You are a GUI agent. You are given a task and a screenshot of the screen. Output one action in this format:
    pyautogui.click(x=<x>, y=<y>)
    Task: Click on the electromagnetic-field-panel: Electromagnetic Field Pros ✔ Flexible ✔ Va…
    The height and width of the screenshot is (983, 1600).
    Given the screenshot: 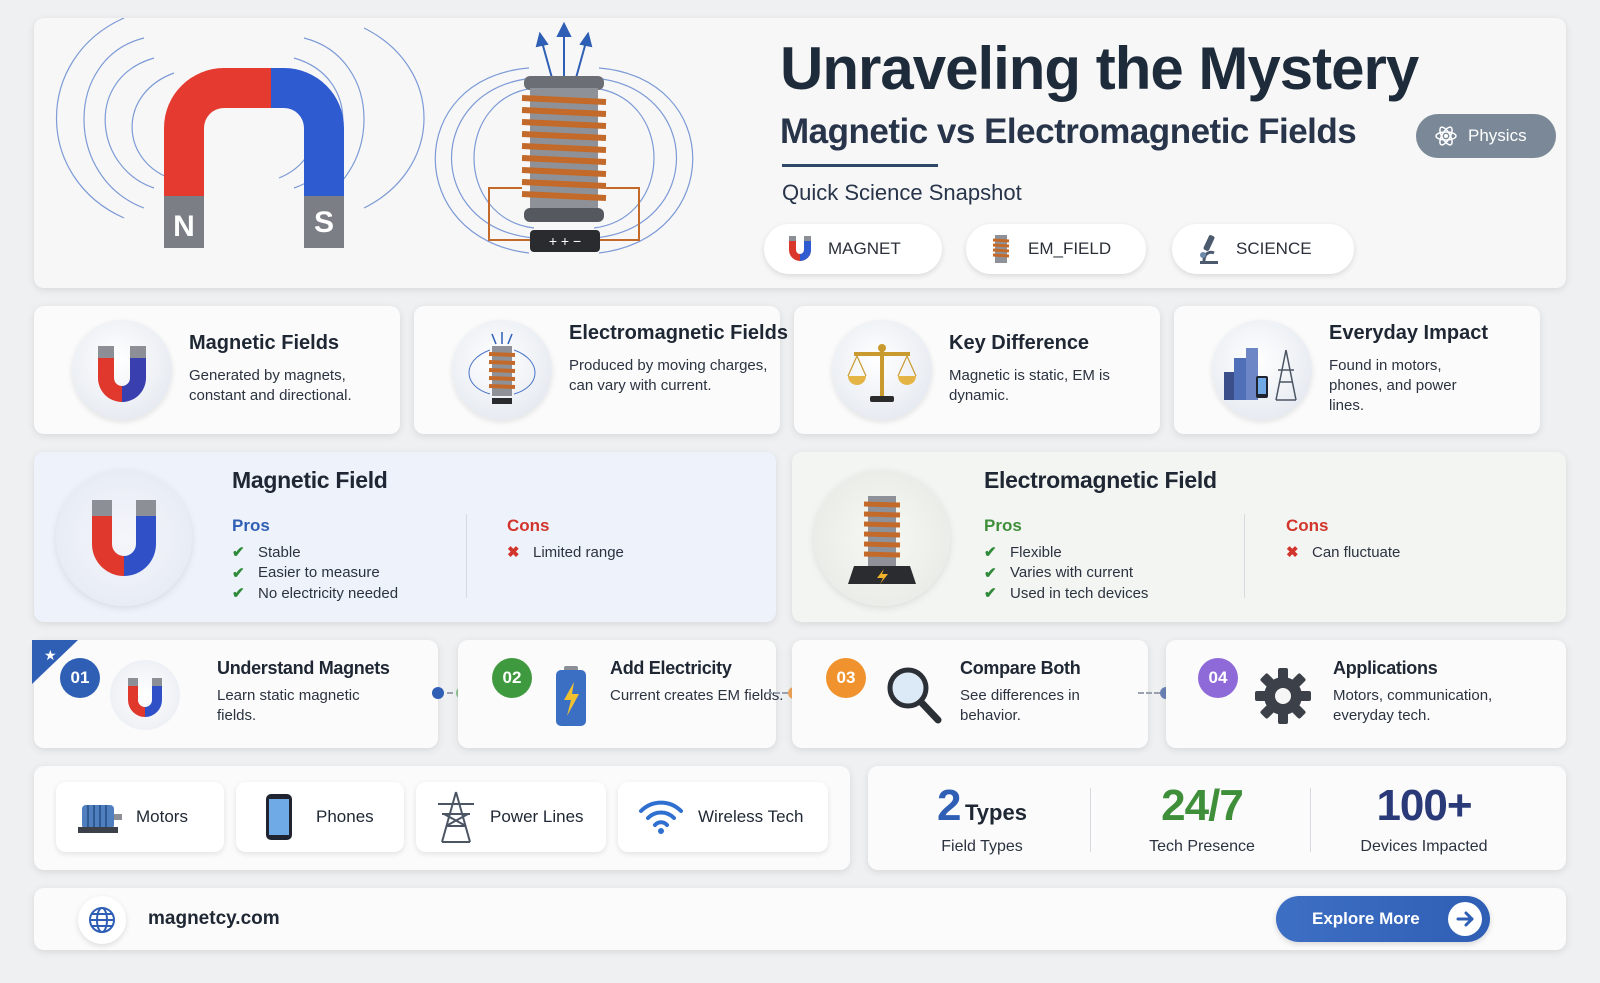 What is the action you would take?
    pyautogui.click(x=1179, y=537)
    